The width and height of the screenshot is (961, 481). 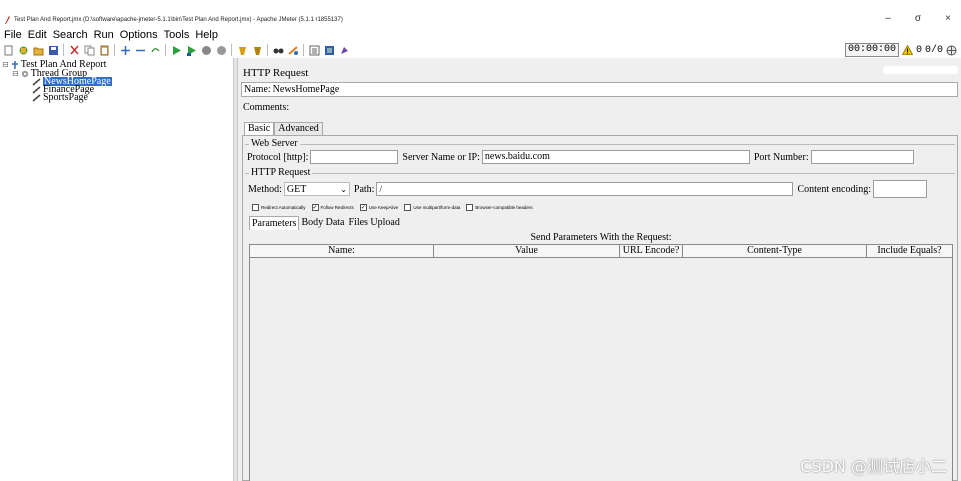 What do you see at coordinates (104, 35) in the screenshot?
I see `menu-run: Run` at bounding box center [104, 35].